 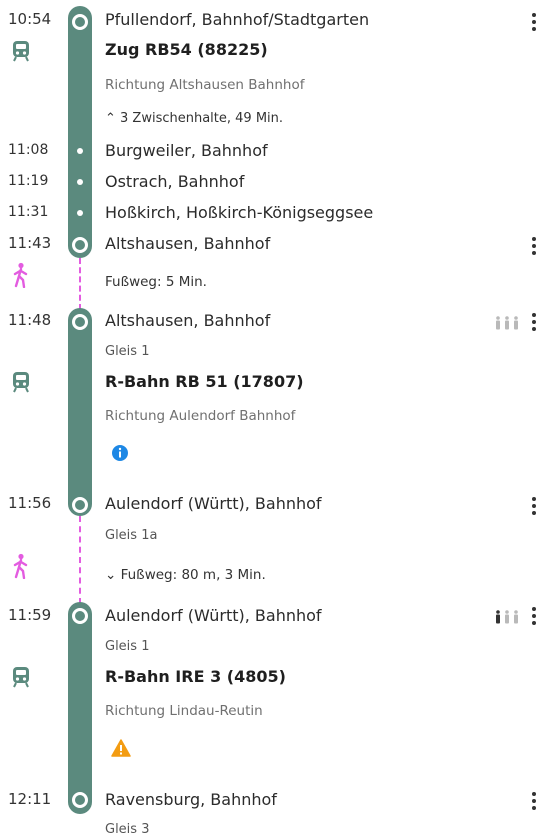 What do you see at coordinates (186, 150) in the screenshot?
I see `intermediate-stop-name: Burgweiler, Bahnhof` at bounding box center [186, 150].